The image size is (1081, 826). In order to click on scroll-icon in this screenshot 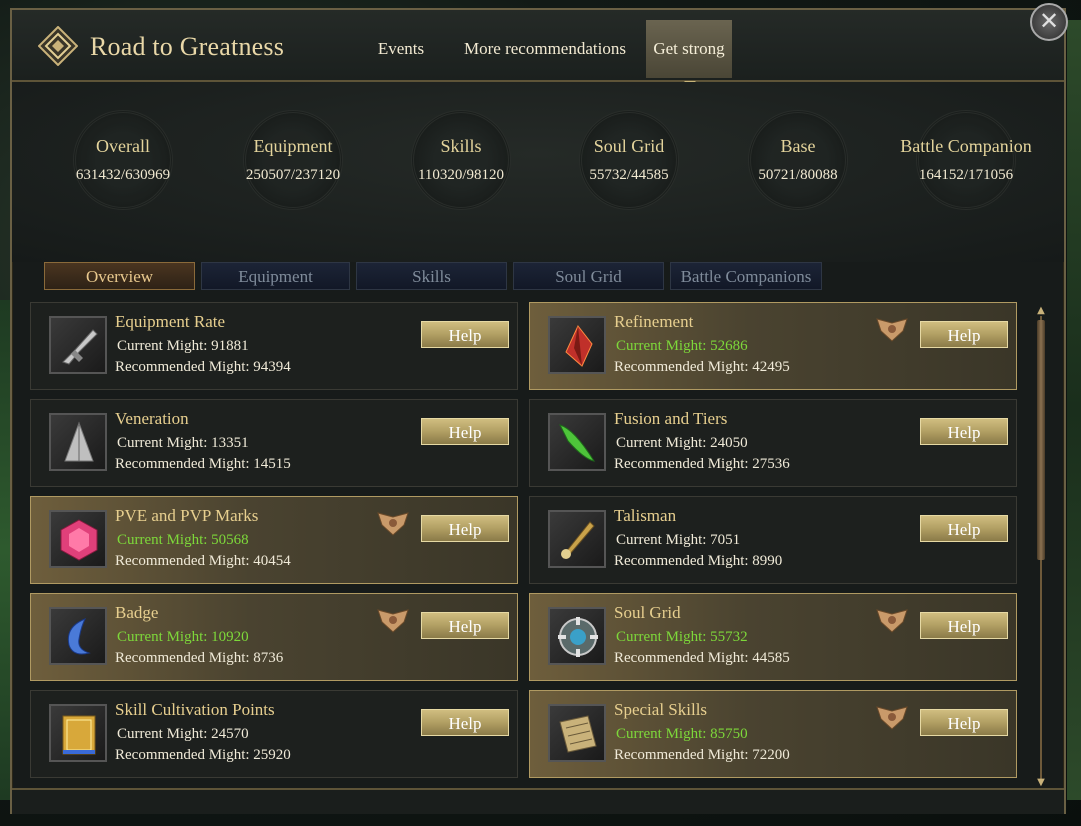, I will do `click(577, 733)`.